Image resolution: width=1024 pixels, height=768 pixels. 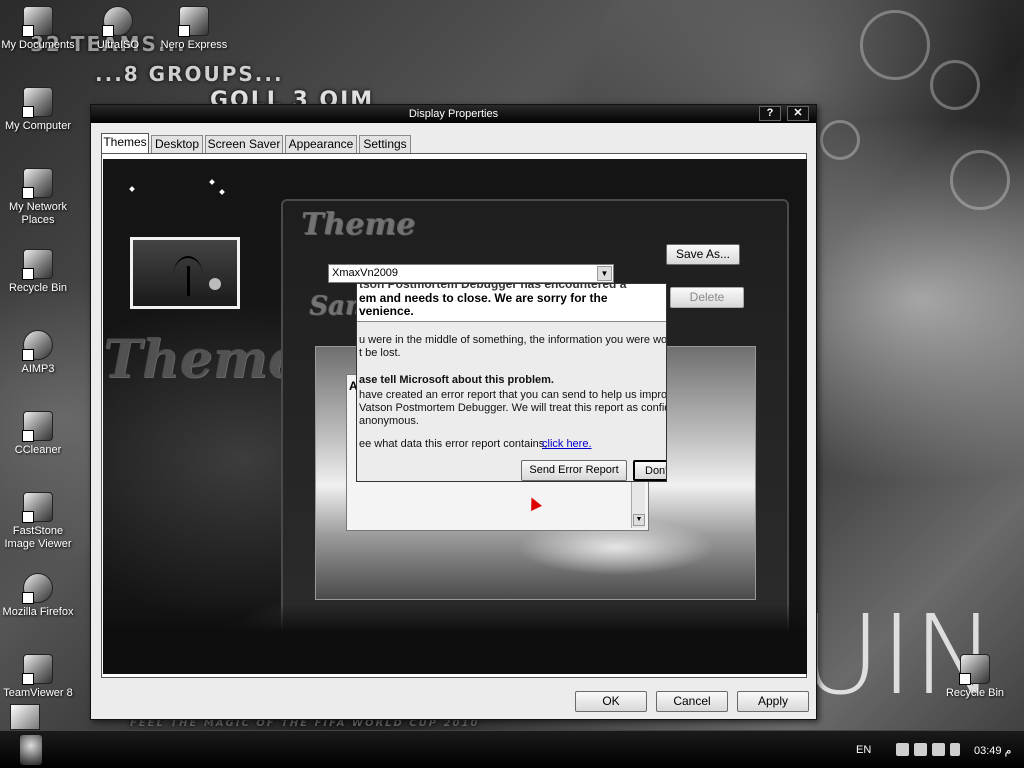 I want to click on click-here-link: click here., so click(x=567, y=444).